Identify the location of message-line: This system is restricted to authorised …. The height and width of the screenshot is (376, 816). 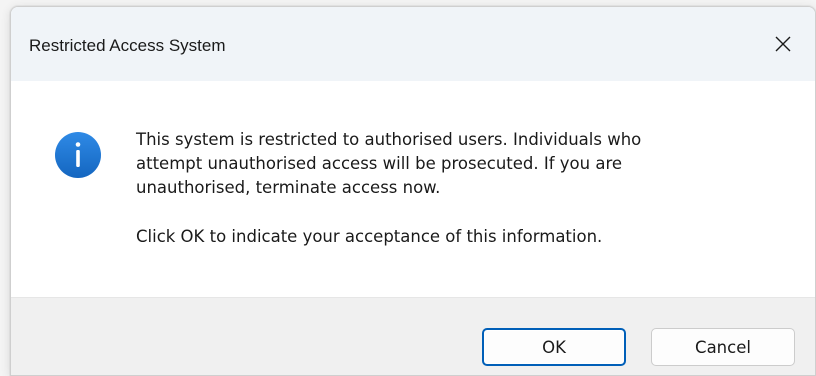
(389, 139).